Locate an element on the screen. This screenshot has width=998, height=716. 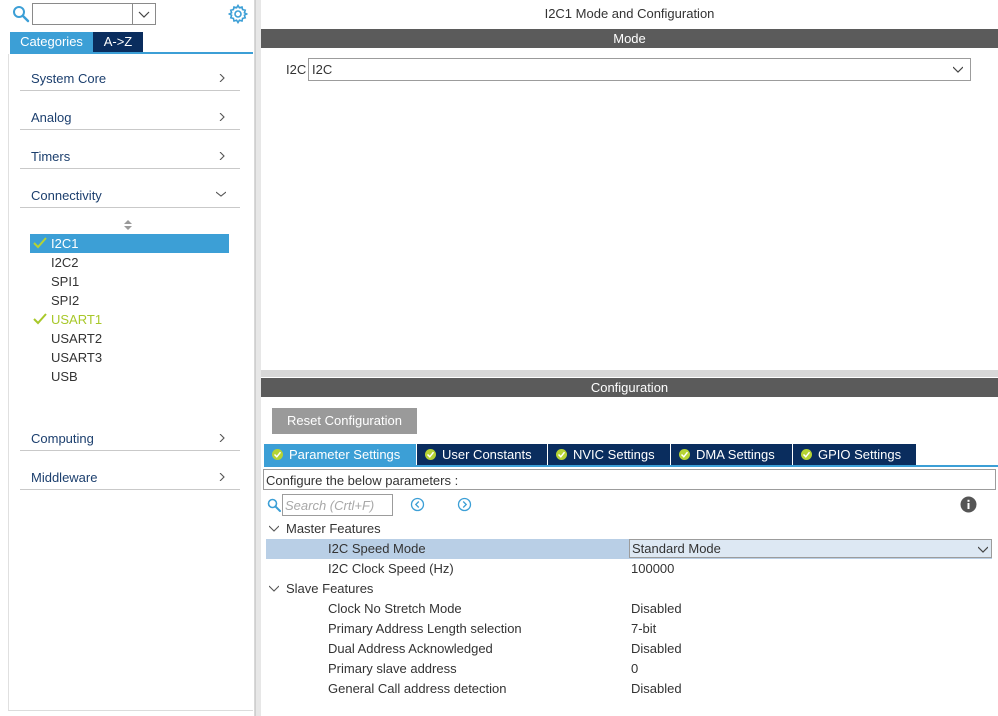
peripheral-item-spi1: SPI1 is located at coordinates (129, 281).